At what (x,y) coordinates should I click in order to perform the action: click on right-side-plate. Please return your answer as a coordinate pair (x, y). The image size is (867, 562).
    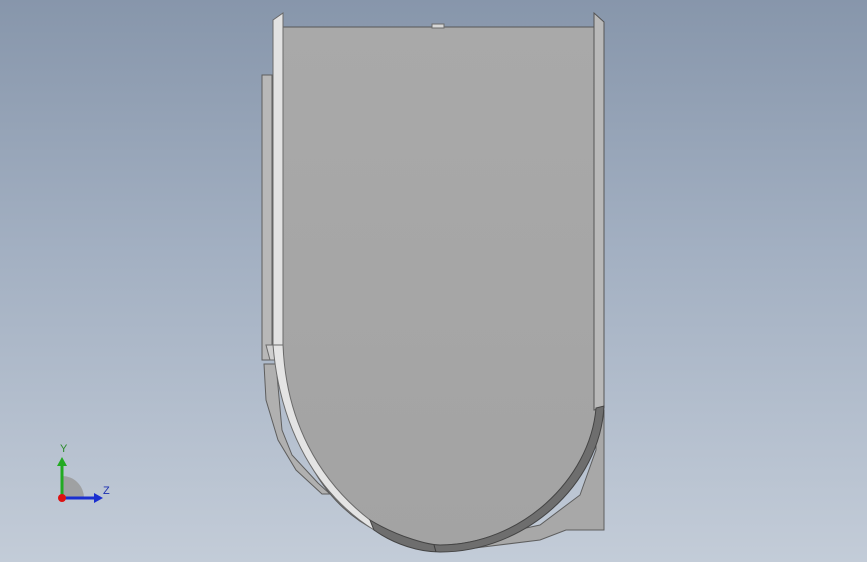
    Looking at the image, I should click on (599, 211).